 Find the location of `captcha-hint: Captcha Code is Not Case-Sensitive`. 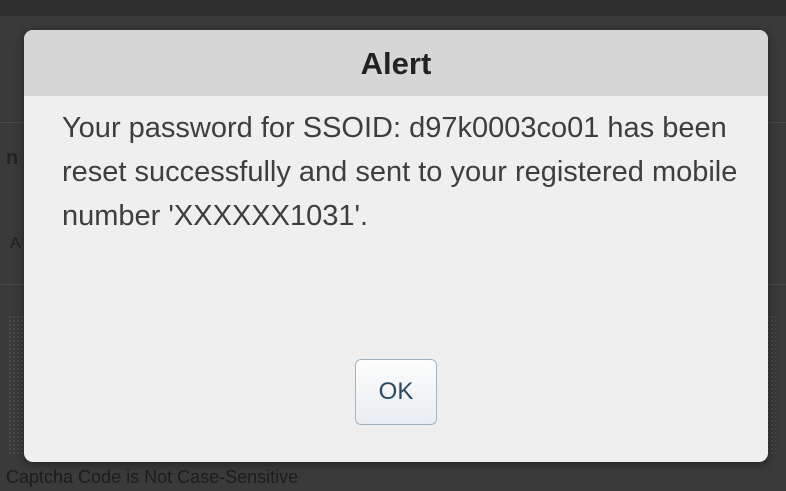

captcha-hint: Captcha Code is Not Case-Sensitive is located at coordinates (152, 477).